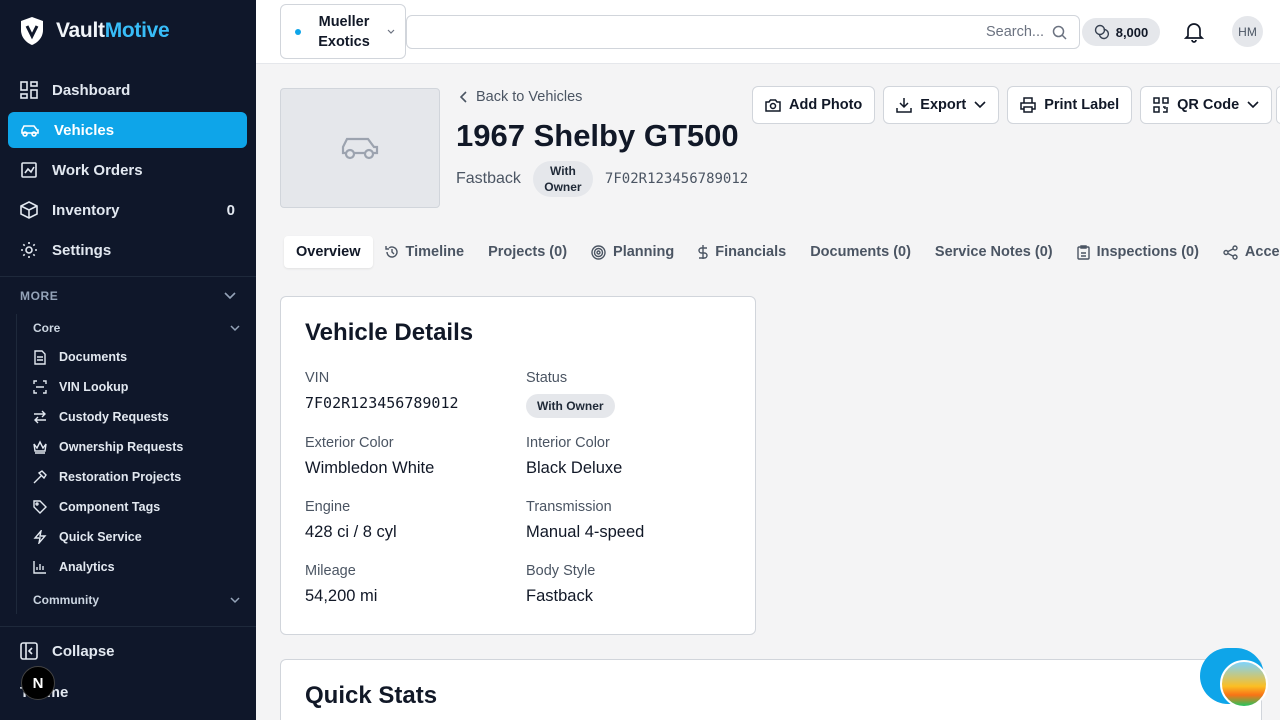  What do you see at coordinates (84, 130) in the screenshot?
I see `nav-label: Vehicles` at bounding box center [84, 130].